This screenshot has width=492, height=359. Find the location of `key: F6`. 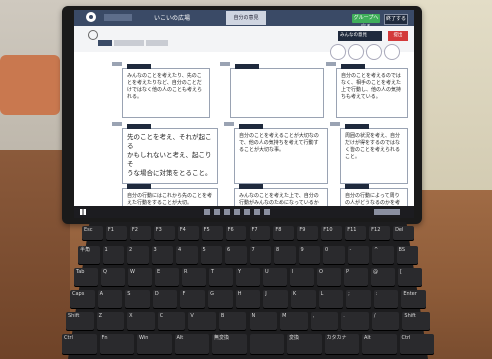

key: F6 is located at coordinates (236, 233).